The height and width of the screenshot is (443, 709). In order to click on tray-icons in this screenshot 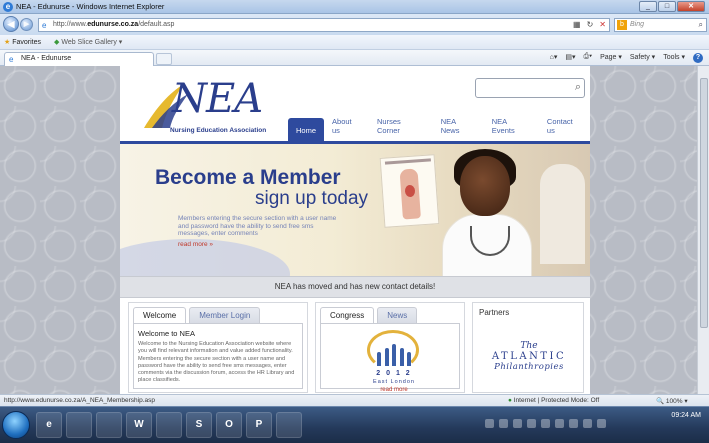, I will do `click(545, 423)`.